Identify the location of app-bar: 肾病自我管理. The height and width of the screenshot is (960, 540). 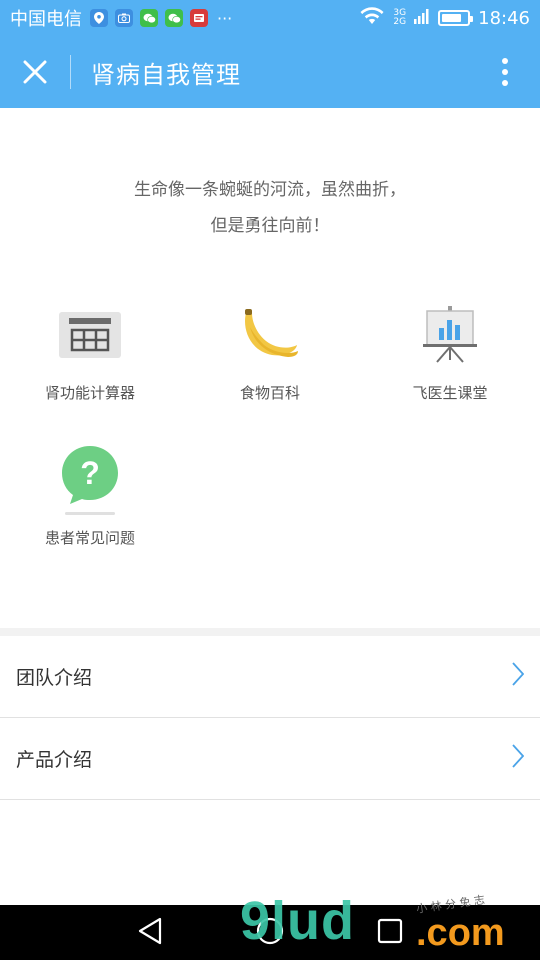
(270, 72).